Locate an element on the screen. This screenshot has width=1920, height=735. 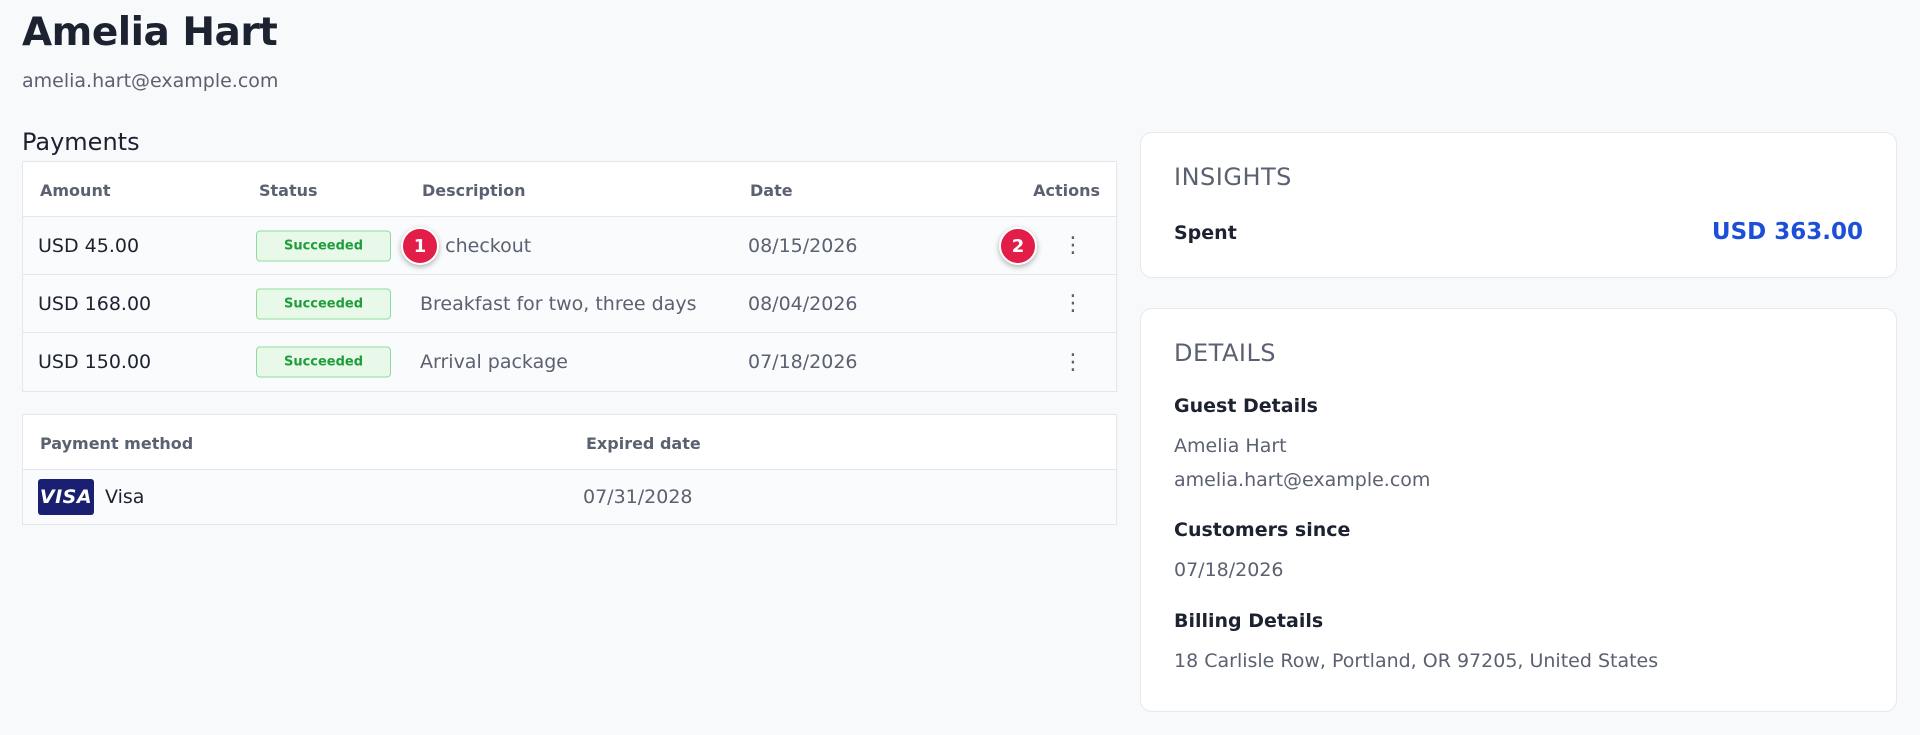
payment-method-row: VISA Visa 07/31/2028 is located at coordinates (569, 497).